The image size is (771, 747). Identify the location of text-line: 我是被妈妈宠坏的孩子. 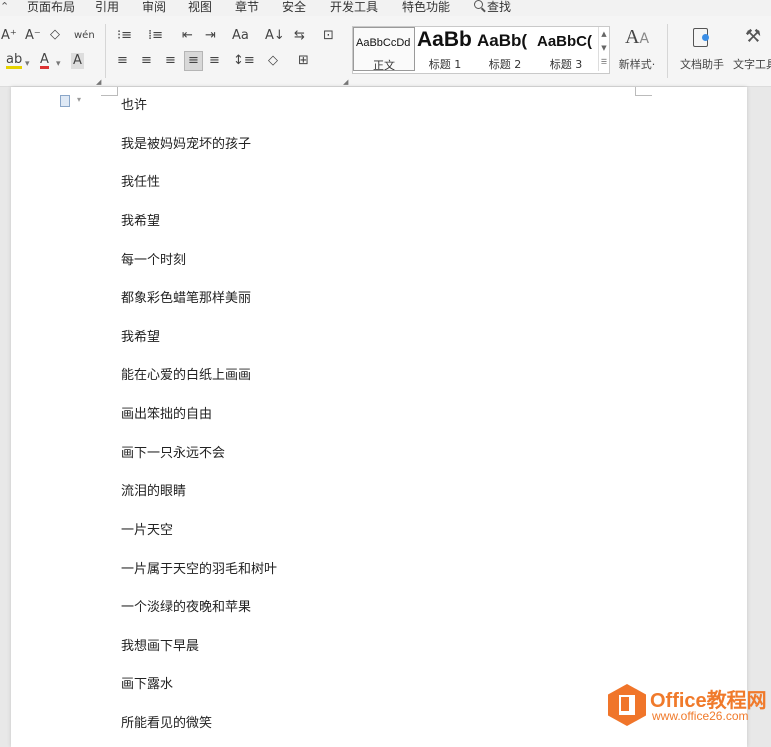
(186, 142).